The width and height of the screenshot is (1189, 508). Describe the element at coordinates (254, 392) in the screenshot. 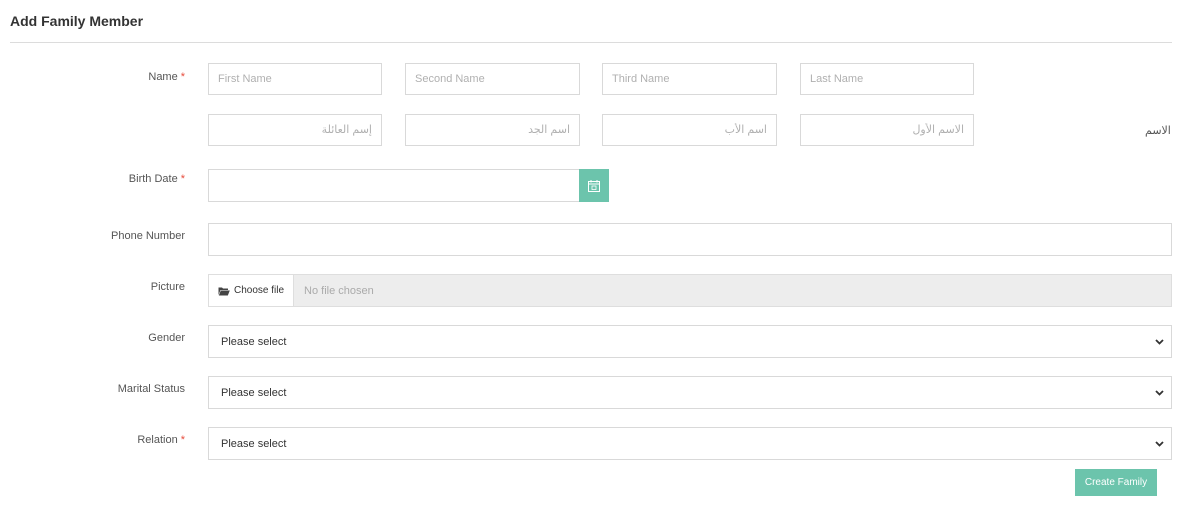

I see `marital-status-selected-value: Please select` at that location.